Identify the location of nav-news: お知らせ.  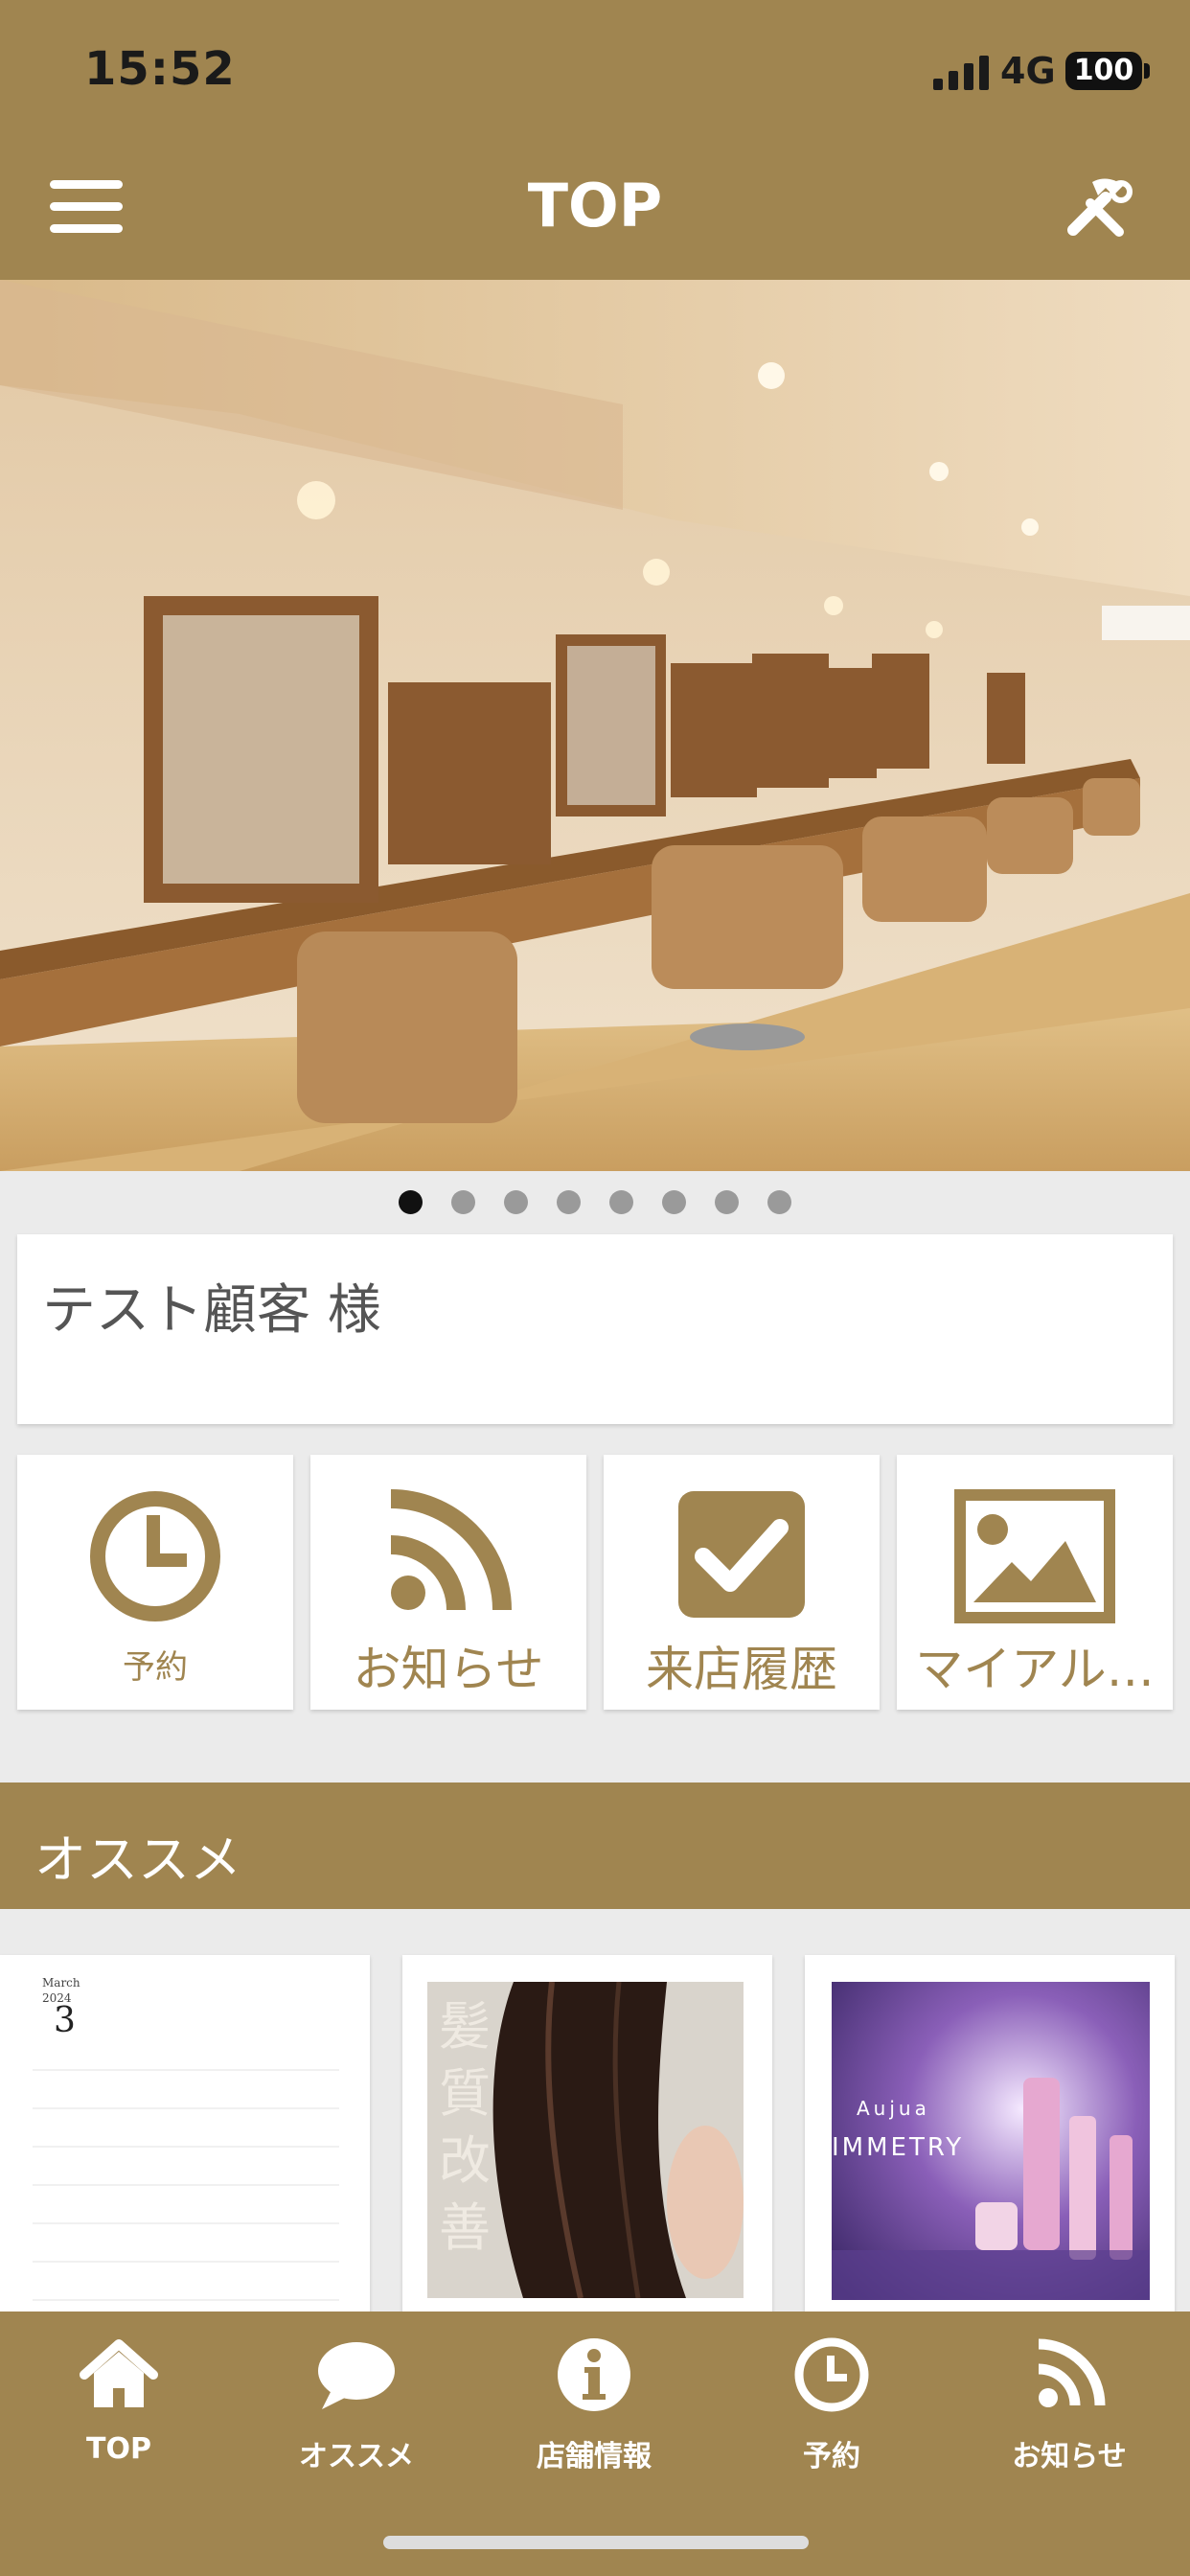
(1069, 2404).